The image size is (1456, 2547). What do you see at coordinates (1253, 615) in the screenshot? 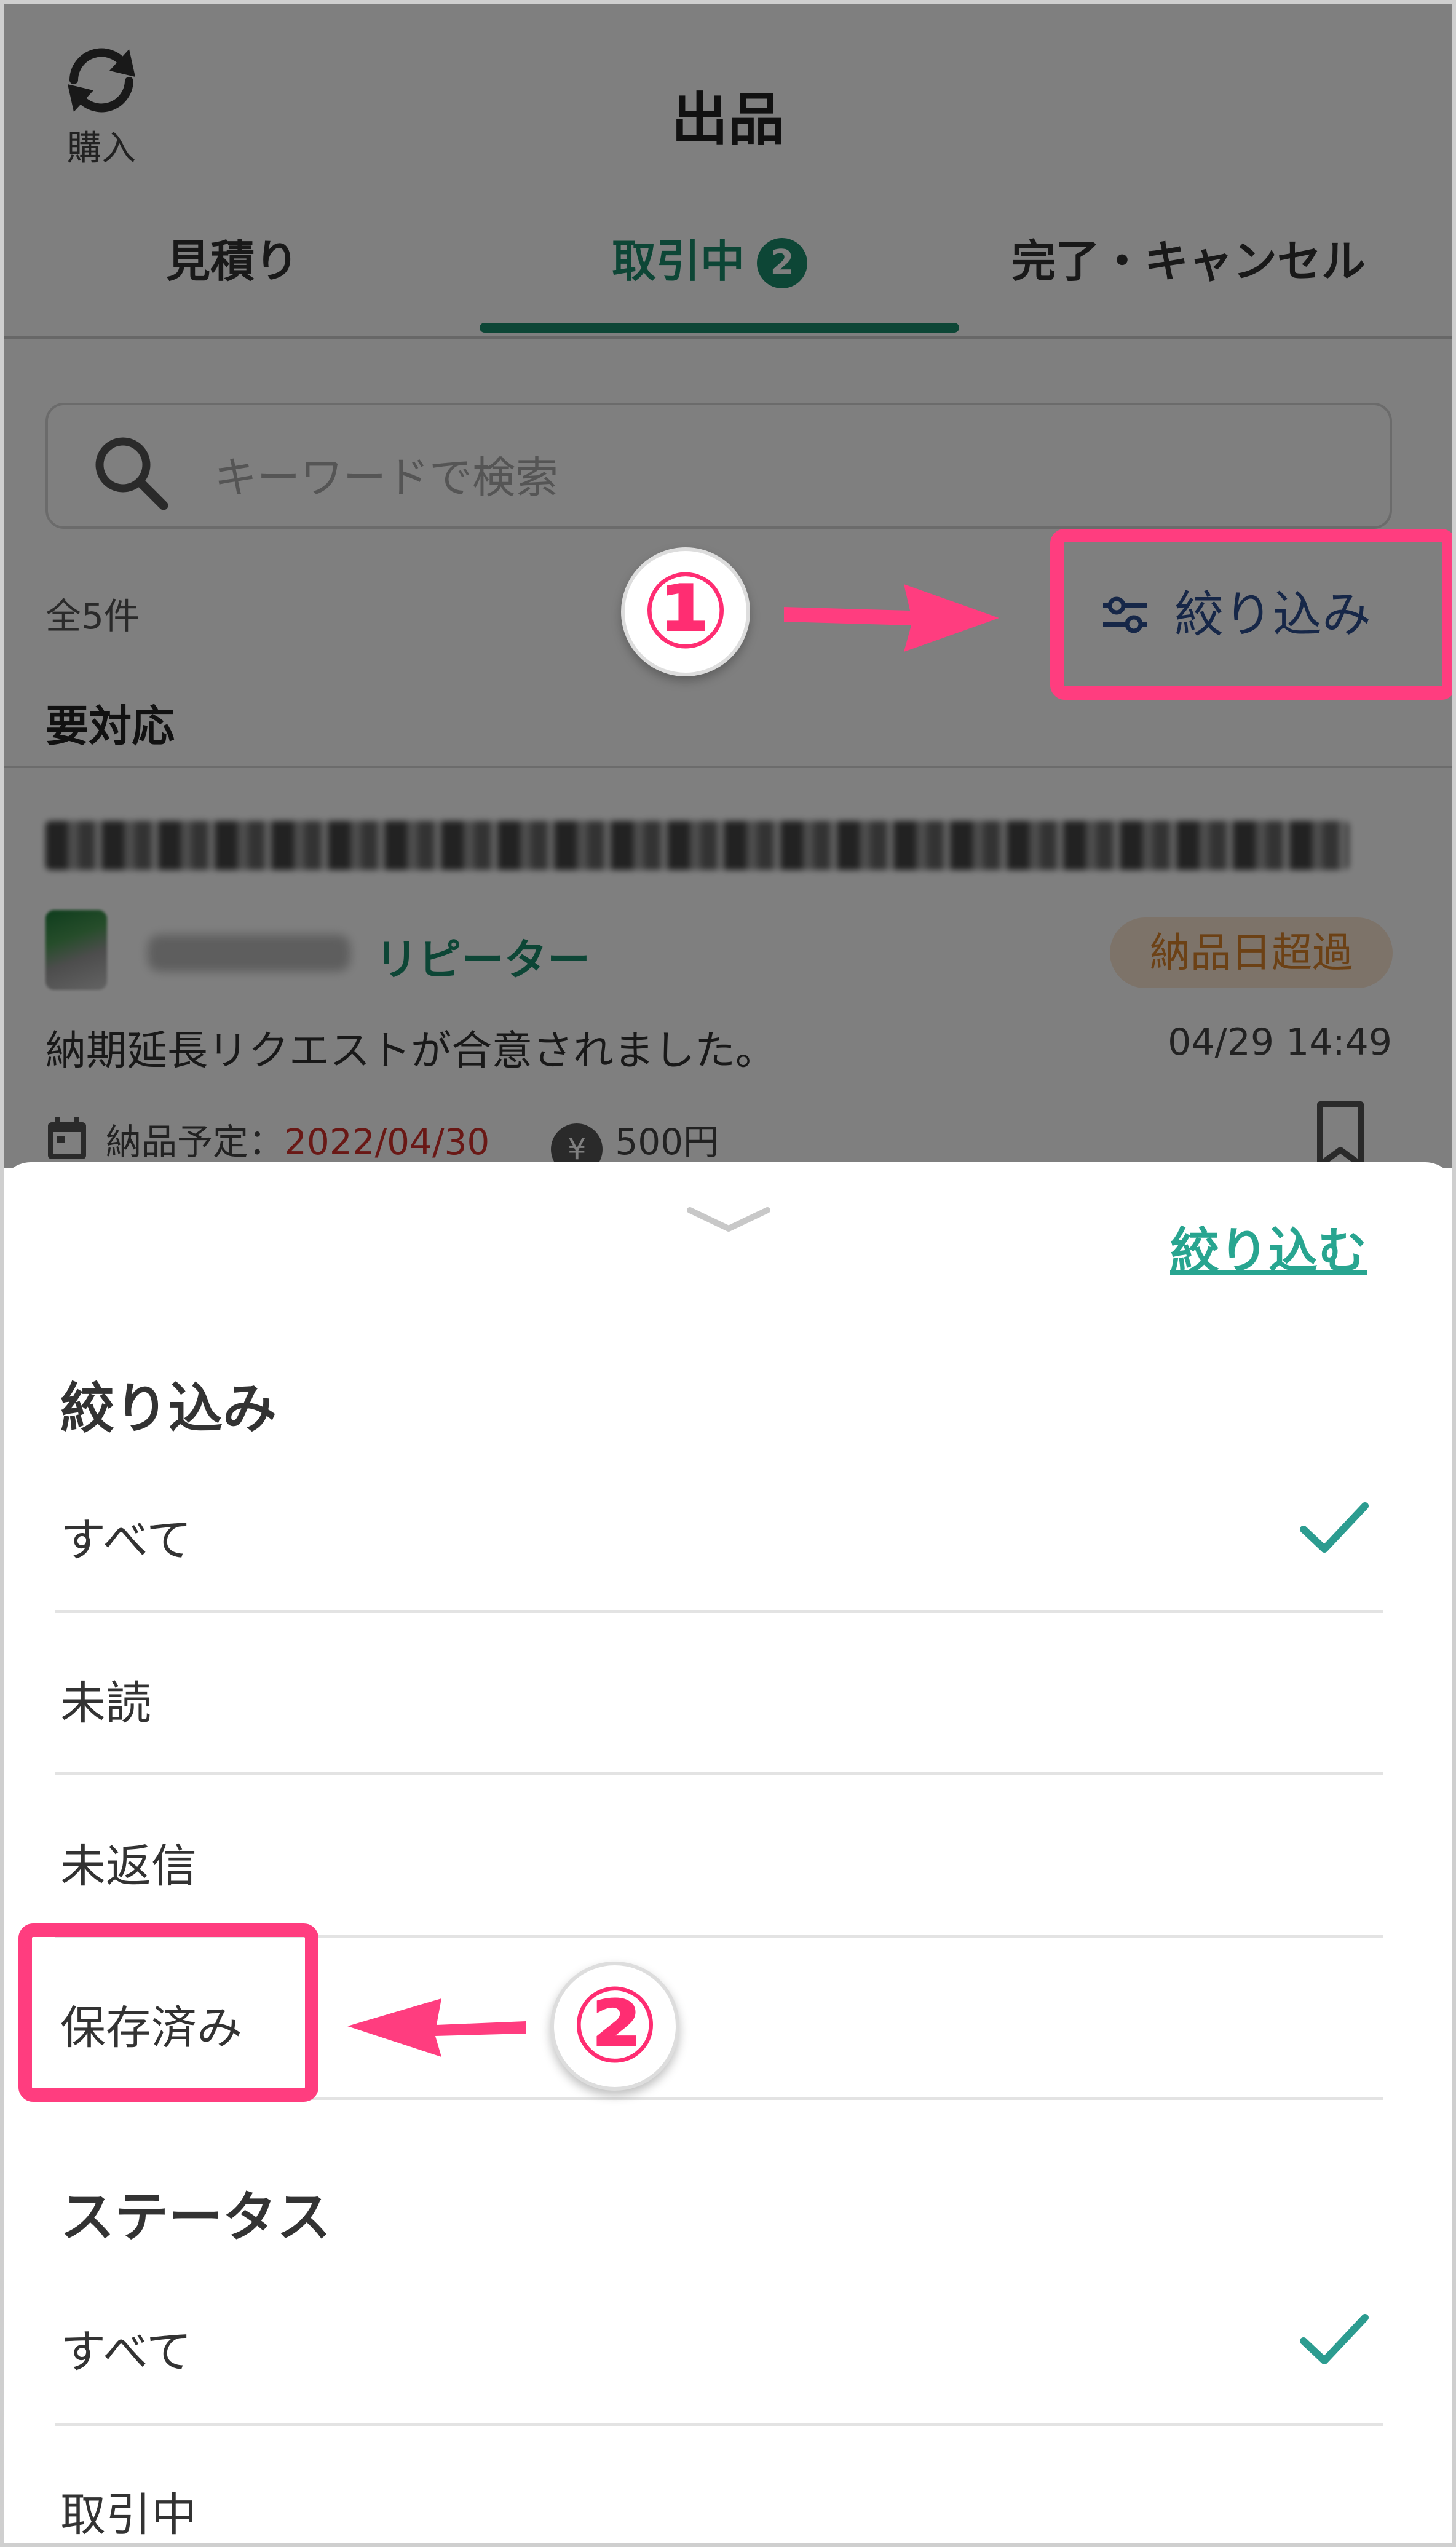
I see `highlight-filter-button` at bounding box center [1253, 615].